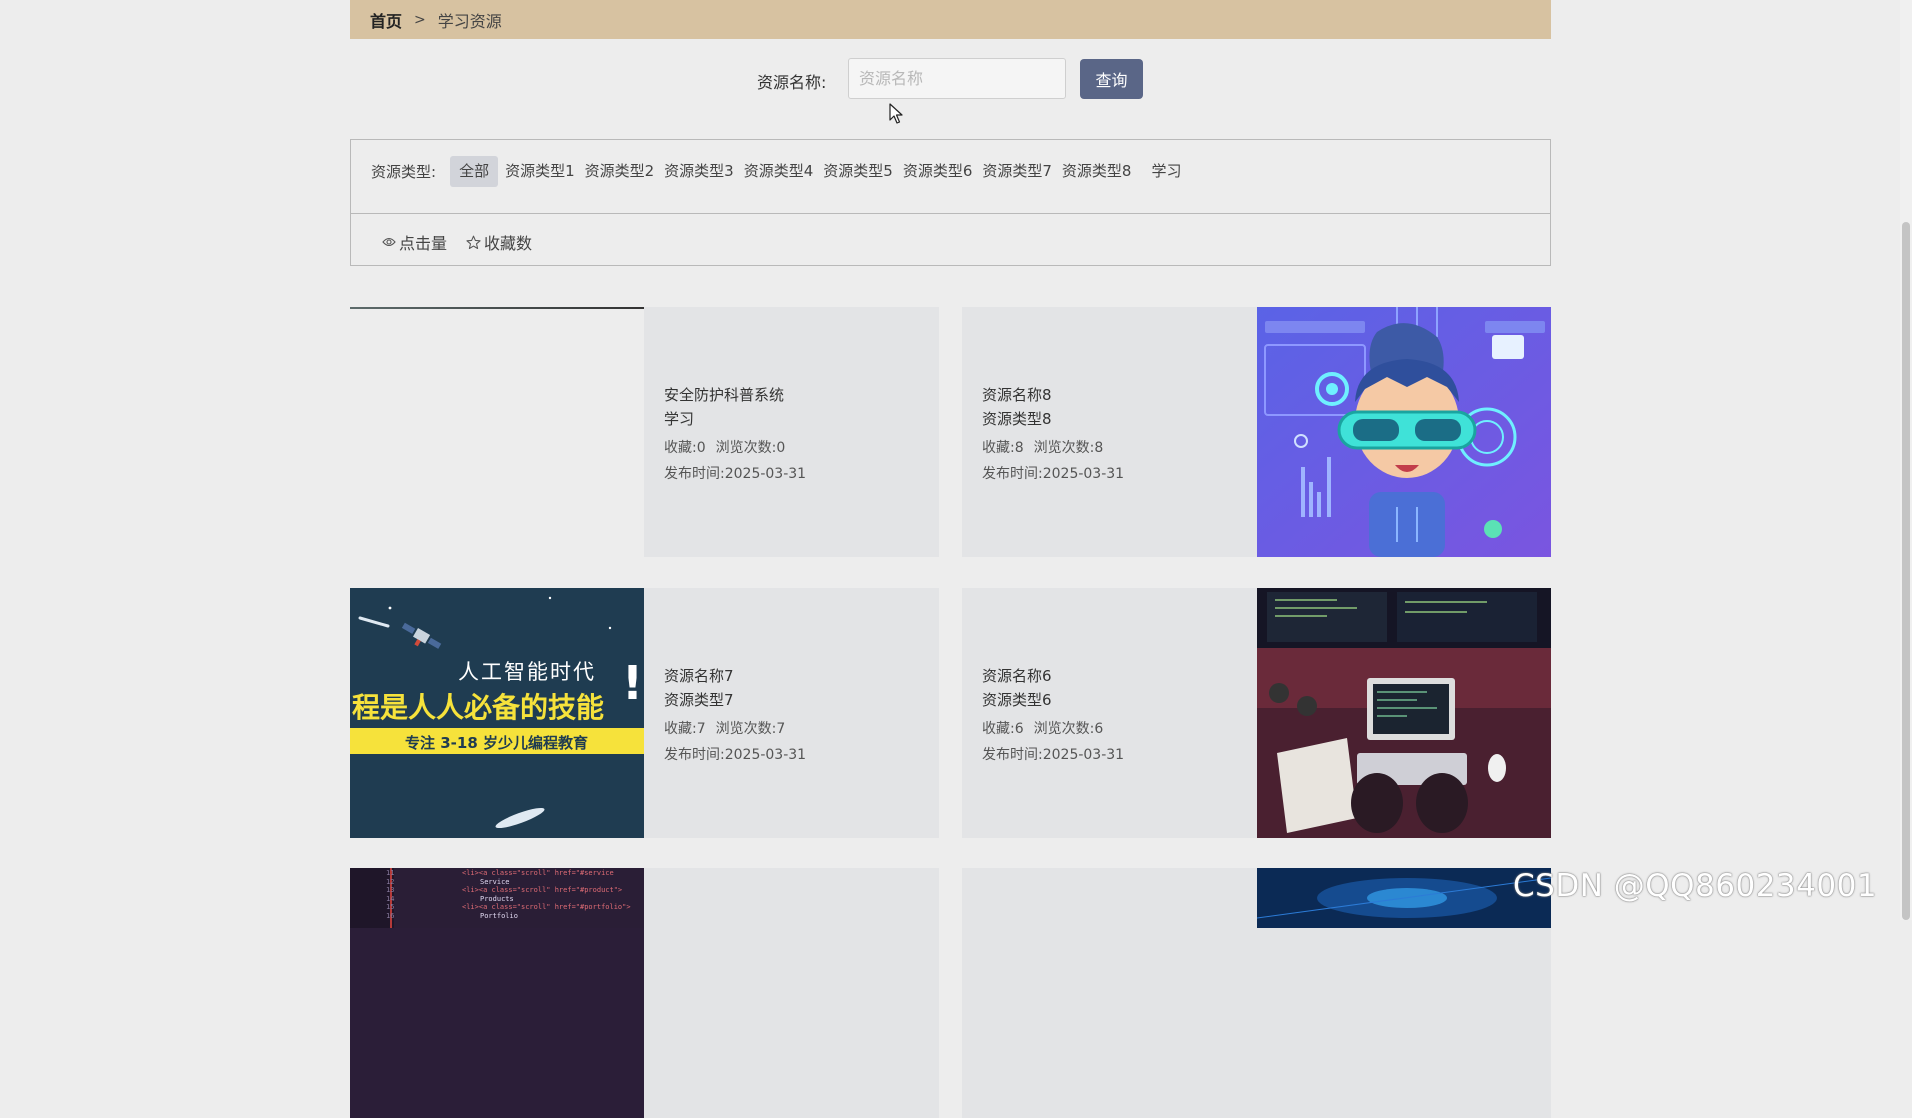  I want to click on tech-blue-banner, so click(1404, 993).